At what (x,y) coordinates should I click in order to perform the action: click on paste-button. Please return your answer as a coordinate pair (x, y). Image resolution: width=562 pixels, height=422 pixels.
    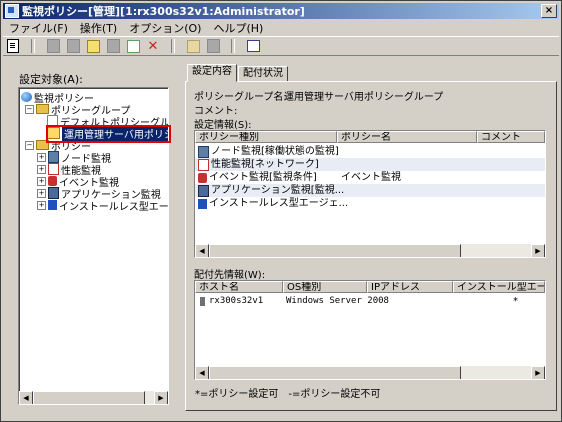
    Looking at the image, I should click on (113, 46).